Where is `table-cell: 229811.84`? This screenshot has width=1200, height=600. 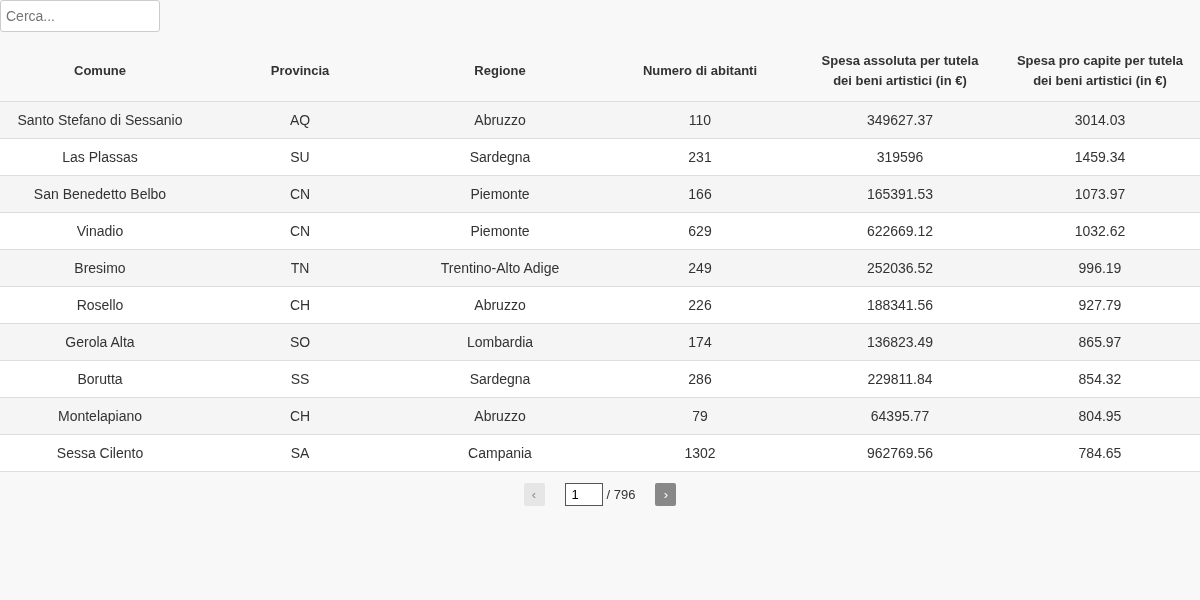
table-cell: 229811.84 is located at coordinates (900, 379).